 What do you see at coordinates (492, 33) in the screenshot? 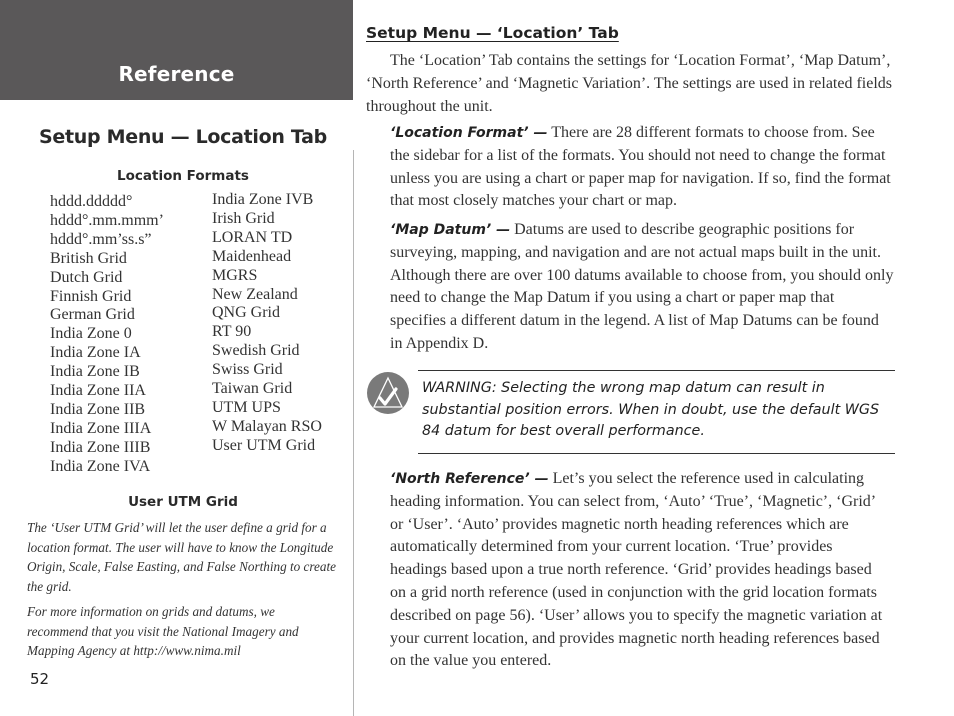
I see `main-heading: Setup Menu — ‘Location’ Tab` at bounding box center [492, 33].